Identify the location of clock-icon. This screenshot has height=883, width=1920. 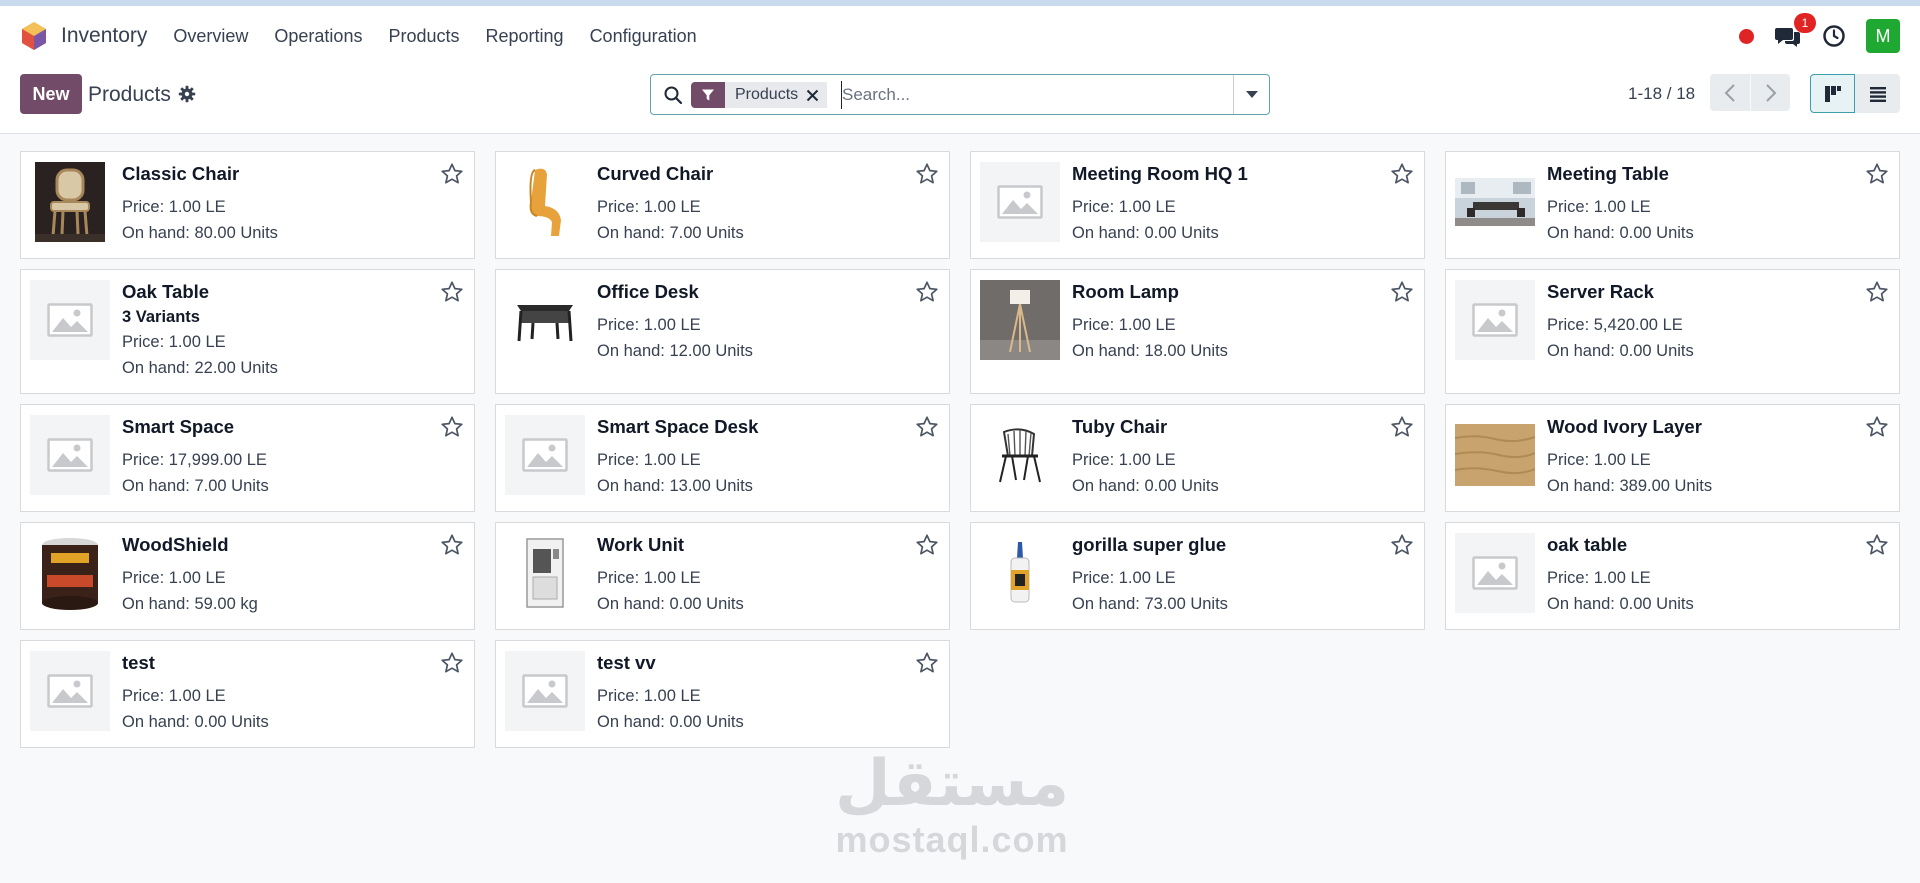
(1834, 36).